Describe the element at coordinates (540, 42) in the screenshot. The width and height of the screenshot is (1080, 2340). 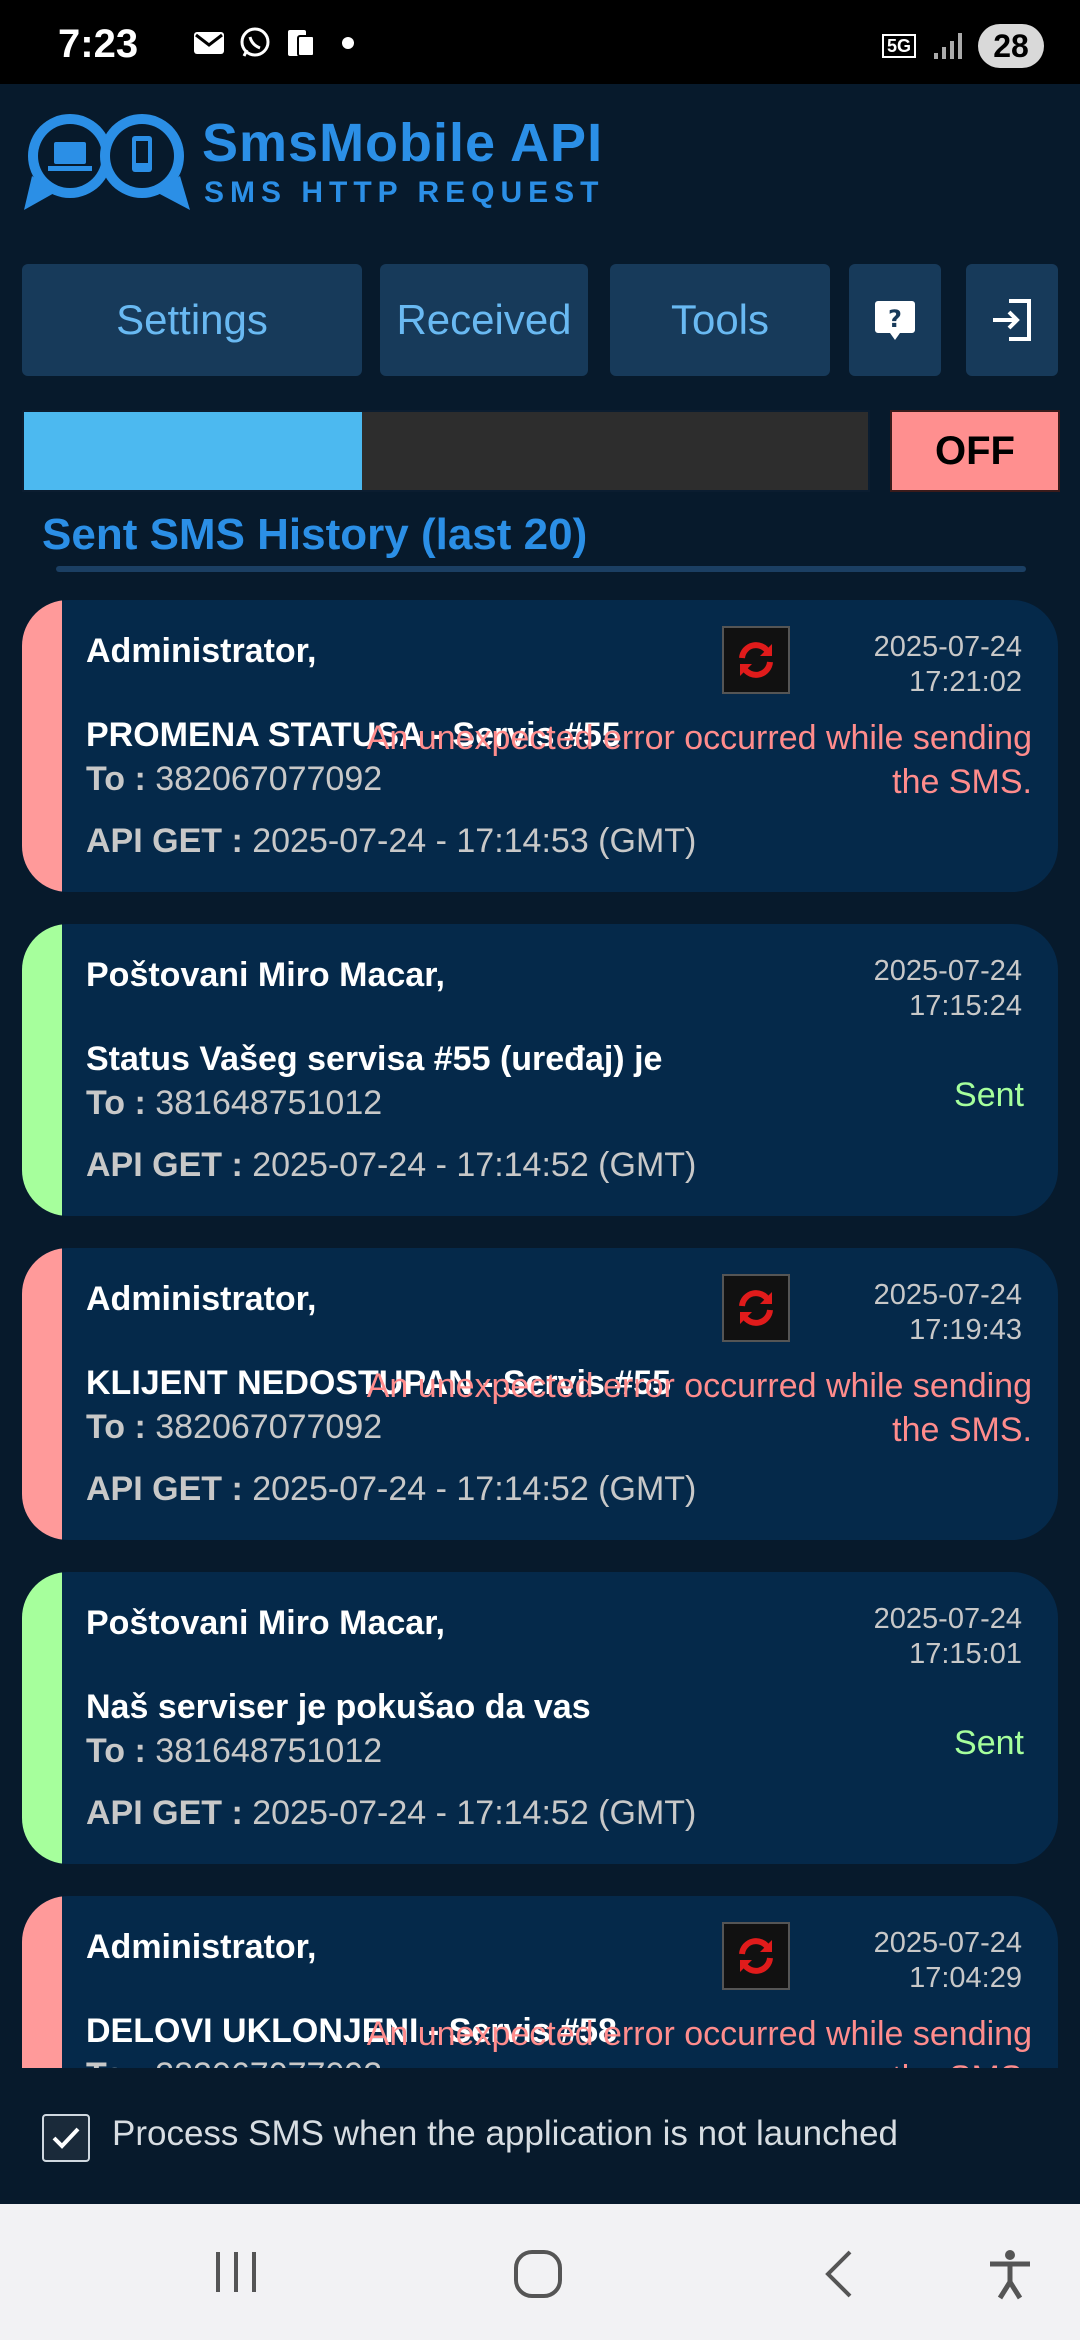
I see `status-bar: 7:23 5G 28` at that location.